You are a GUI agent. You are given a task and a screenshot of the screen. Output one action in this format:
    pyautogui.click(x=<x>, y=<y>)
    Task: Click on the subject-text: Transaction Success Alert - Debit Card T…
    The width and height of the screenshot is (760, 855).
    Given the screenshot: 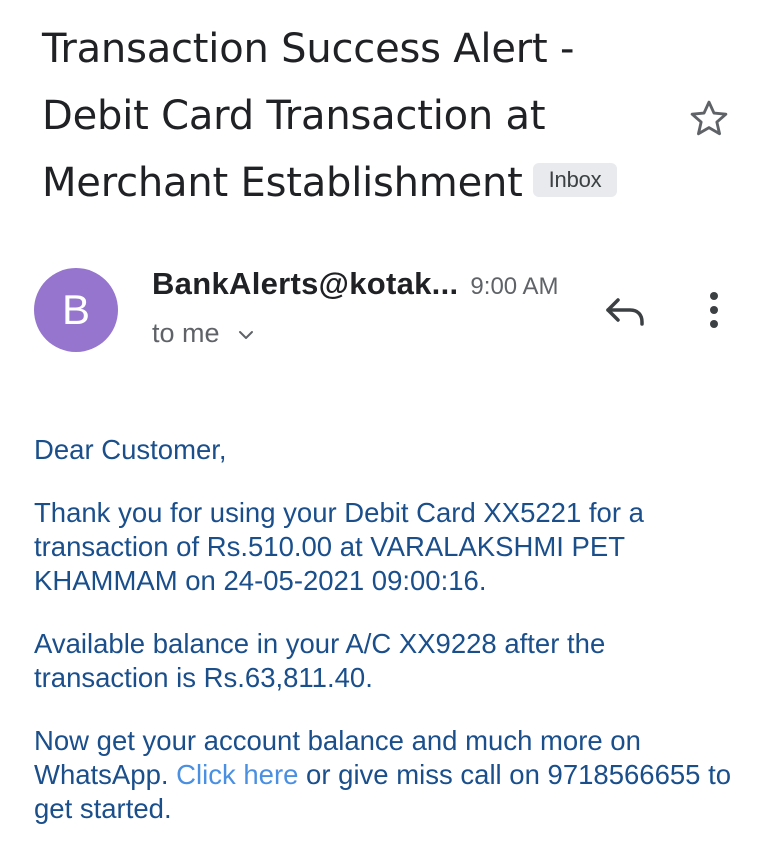 What is the action you would take?
    pyautogui.click(x=308, y=116)
    